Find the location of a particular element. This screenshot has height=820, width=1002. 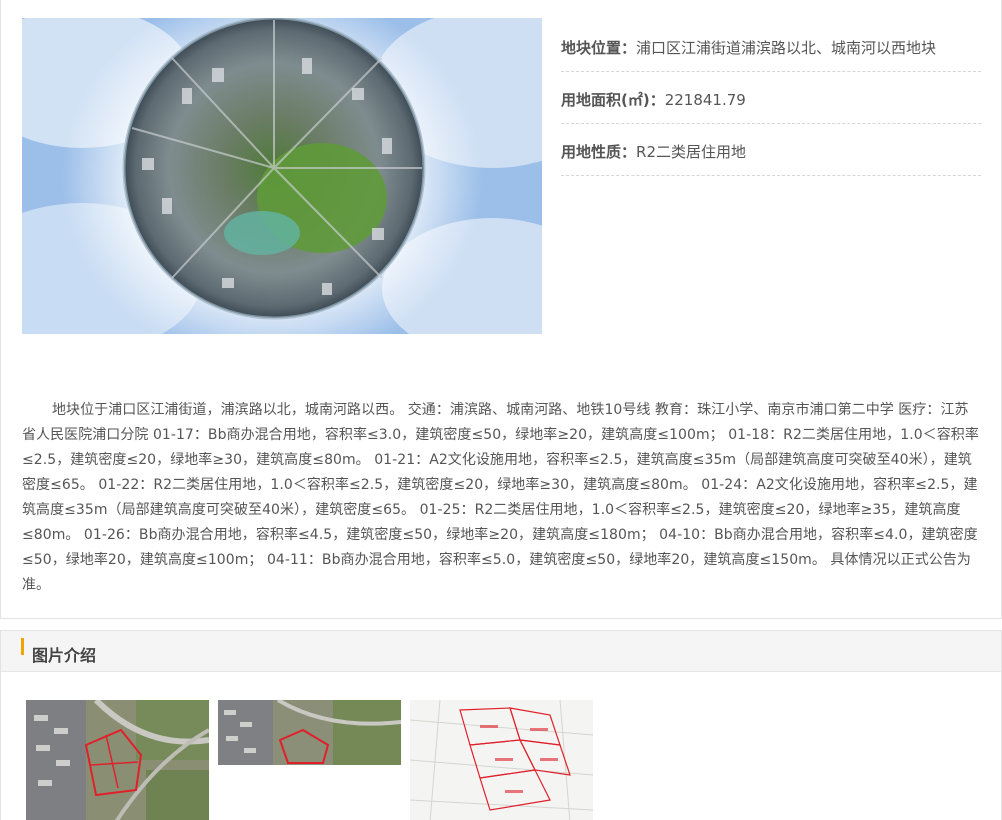

planning-map-image is located at coordinates (501, 760).